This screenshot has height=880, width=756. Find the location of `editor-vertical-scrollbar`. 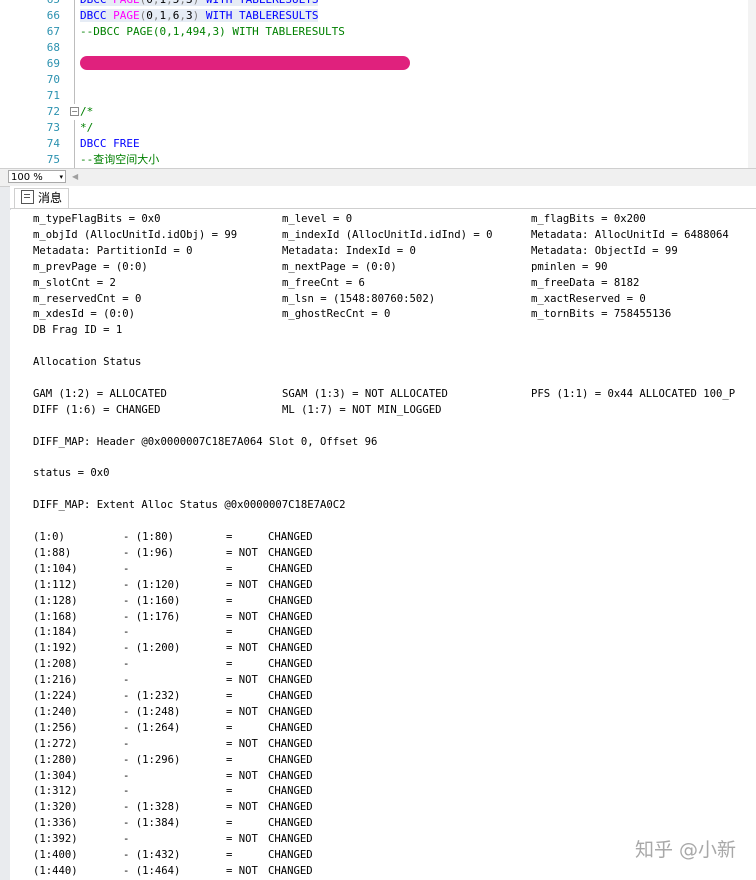

editor-vertical-scrollbar is located at coordinates (752, 84).